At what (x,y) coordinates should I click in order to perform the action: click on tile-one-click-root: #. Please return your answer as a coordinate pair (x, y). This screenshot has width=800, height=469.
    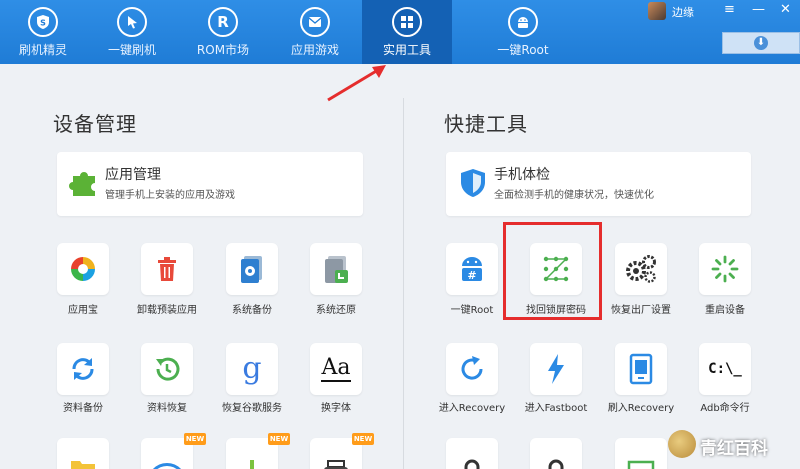
    Looking at the image, I should click on (472, 269).